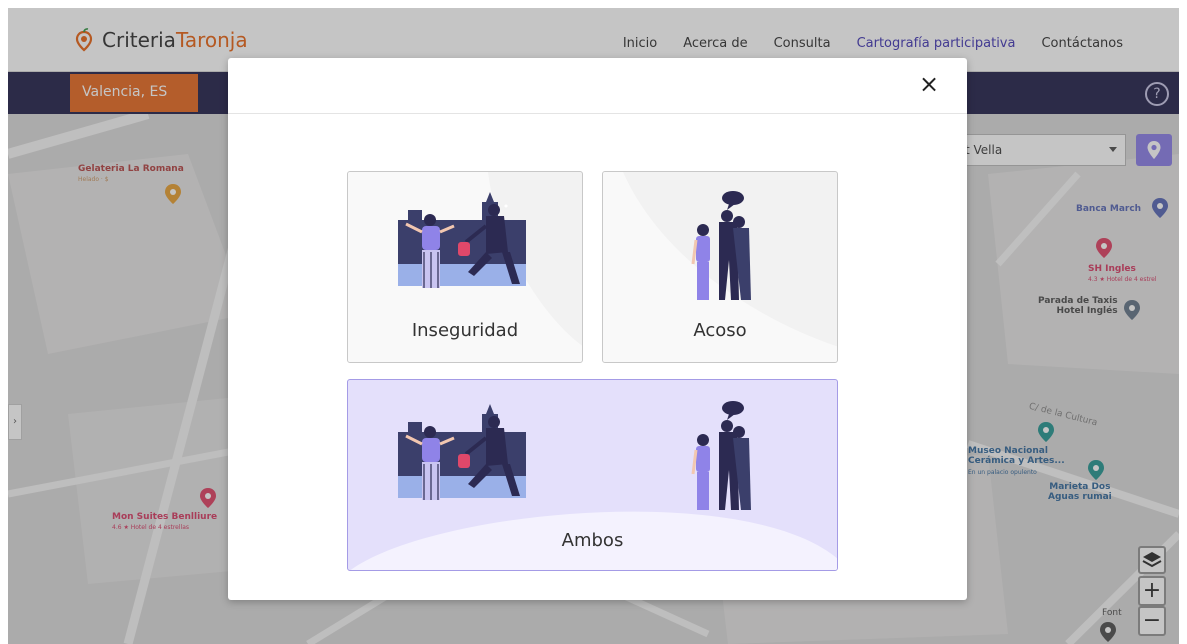 This screenshot has width=1187, height=644. I want to click on option-label-inseguridad: Inseguridad, so click(465, 330).